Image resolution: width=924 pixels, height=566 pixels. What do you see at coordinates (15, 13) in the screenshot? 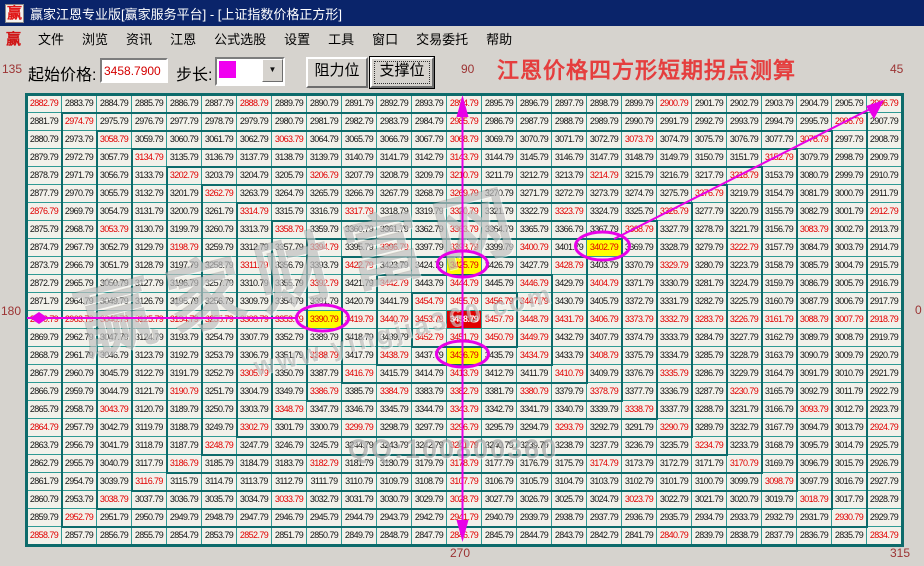
I see `app-logo-icon: 赢` at bounding box center [15, 13].